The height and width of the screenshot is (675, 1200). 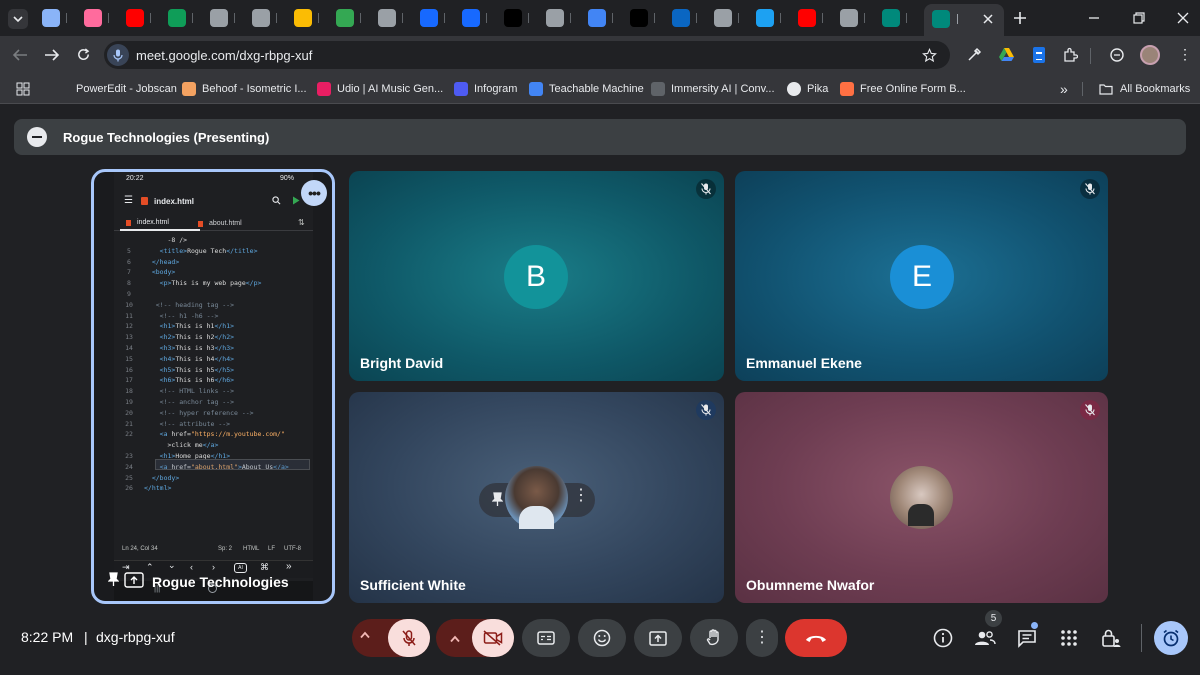 I want to click on code-line: -8 />, so click(x=150, y=240).